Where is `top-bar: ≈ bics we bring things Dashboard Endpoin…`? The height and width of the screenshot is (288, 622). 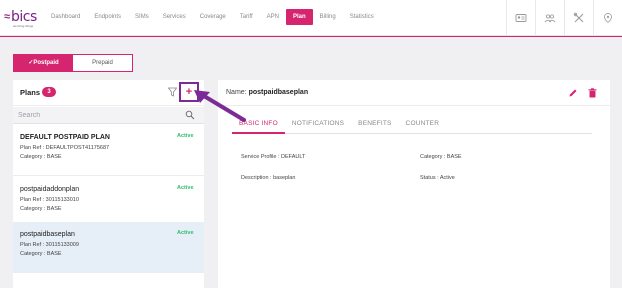 top-bar: ≈ bics we bring things Dashboard Endpoin… is located at coordinates (311, 18).